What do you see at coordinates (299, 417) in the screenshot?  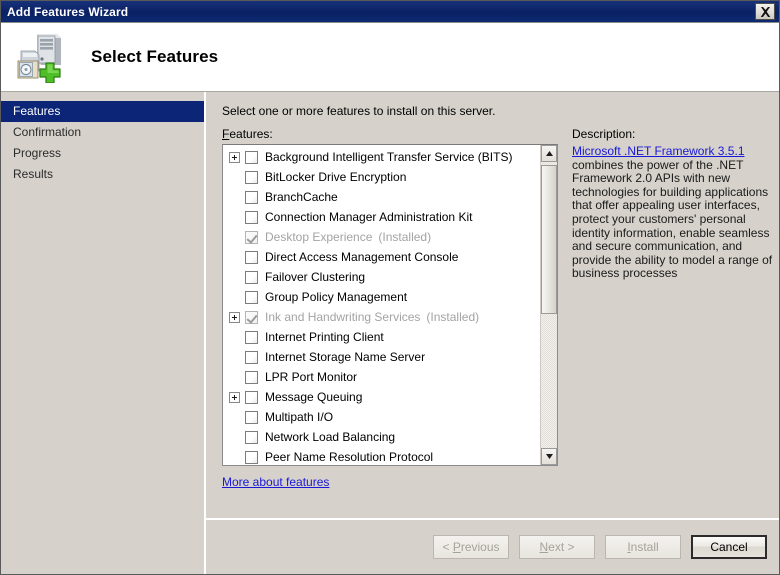 I see `feature-label: Multipath I/O` at bounding box center [299, 417].